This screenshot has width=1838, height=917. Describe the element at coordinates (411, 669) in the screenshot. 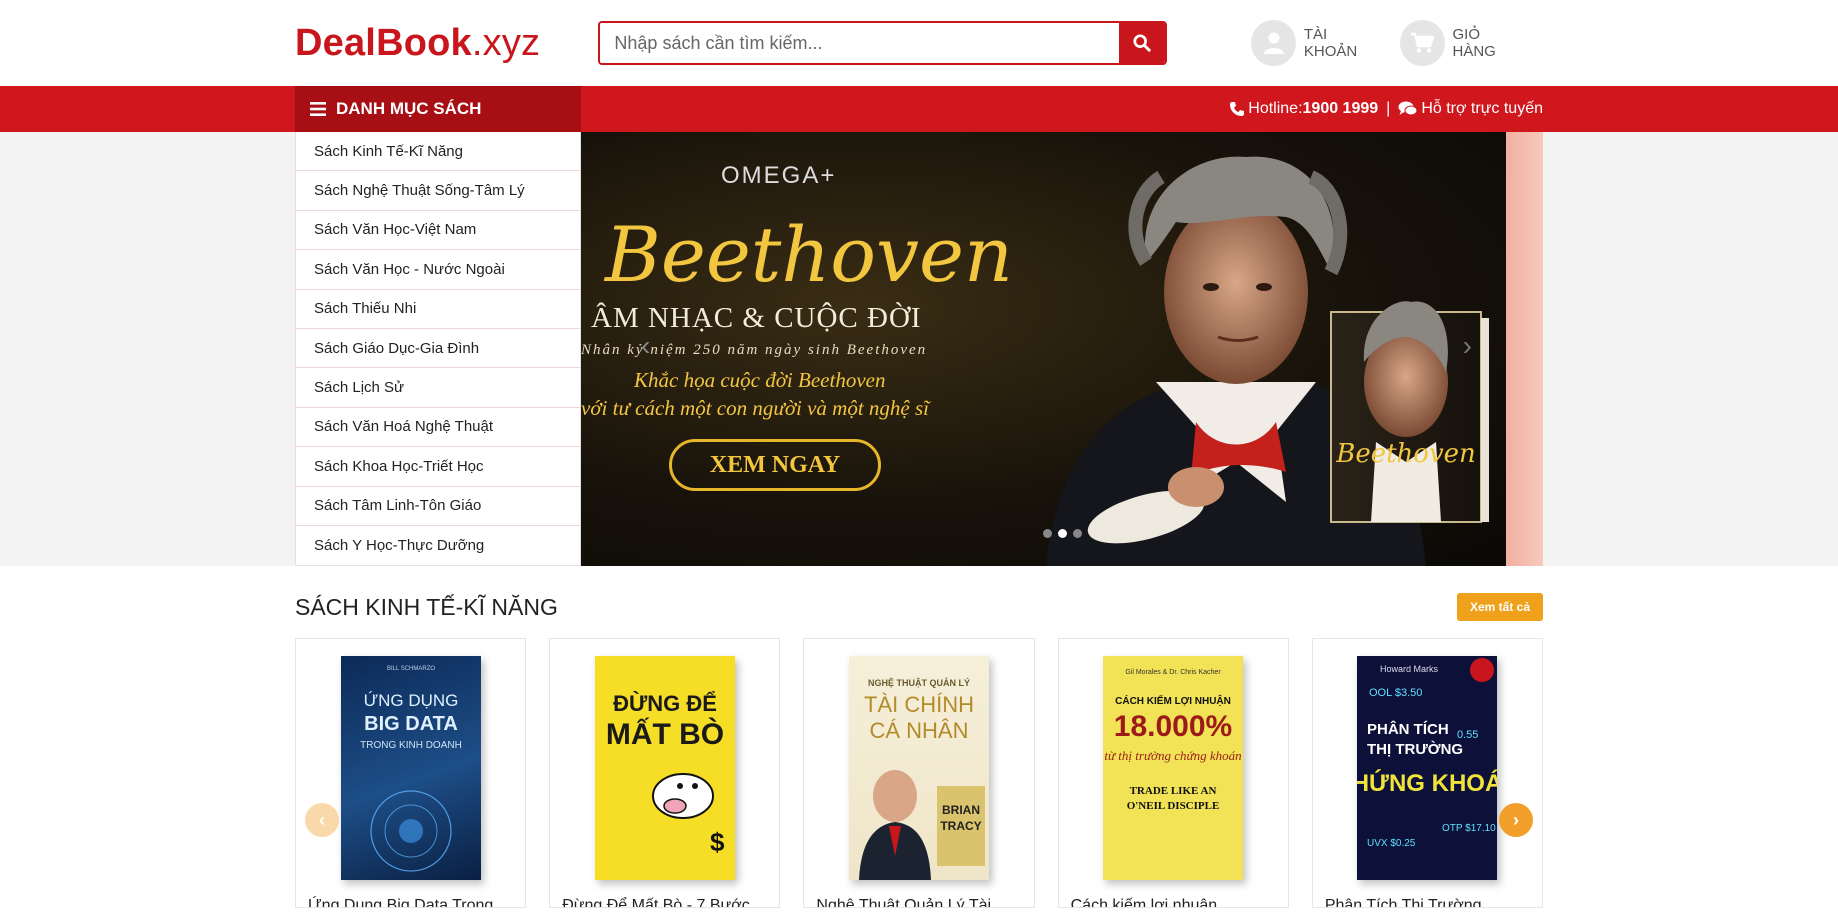

I see `svg-text: BILL SCHMARZO` at that location.